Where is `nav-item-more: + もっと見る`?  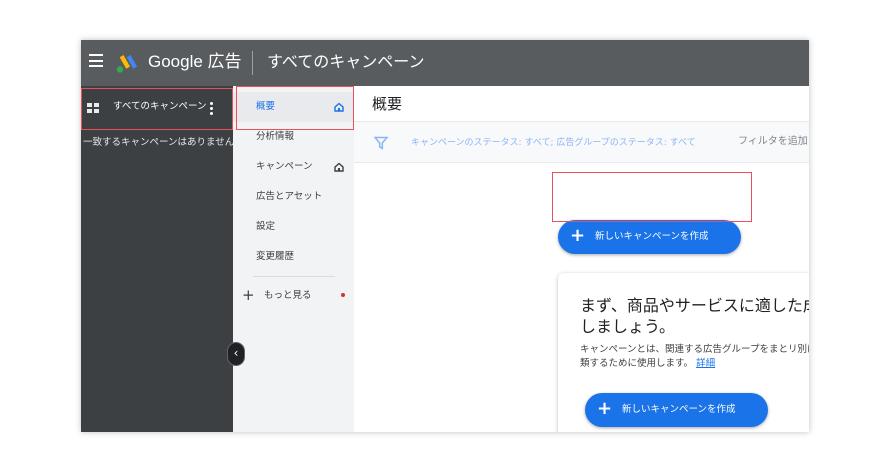 nav-item-more: + もっと見る is located at coordinates (293, 295).